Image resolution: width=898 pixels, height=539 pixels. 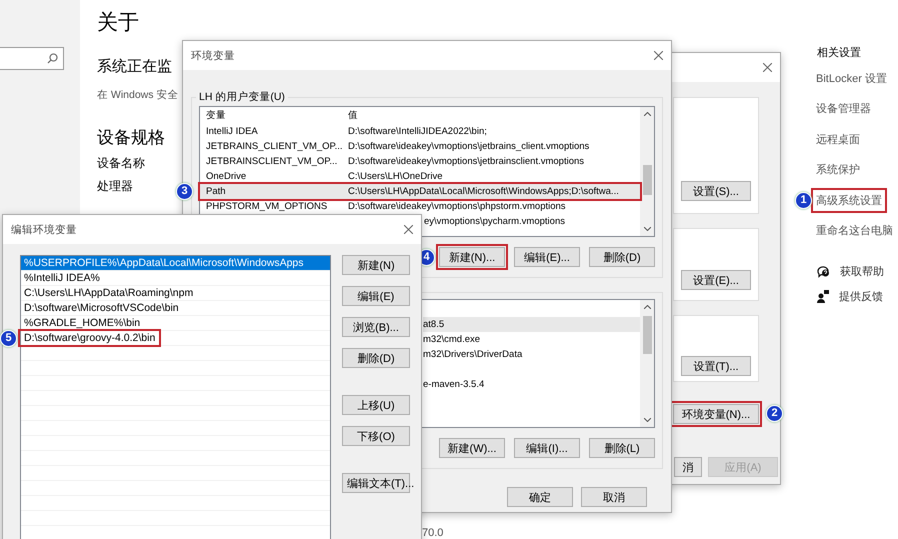 What do you see at coordinates (688, 467) in the screenshot?
I see `dialog-button: 消` at bounding box center [688, 467].